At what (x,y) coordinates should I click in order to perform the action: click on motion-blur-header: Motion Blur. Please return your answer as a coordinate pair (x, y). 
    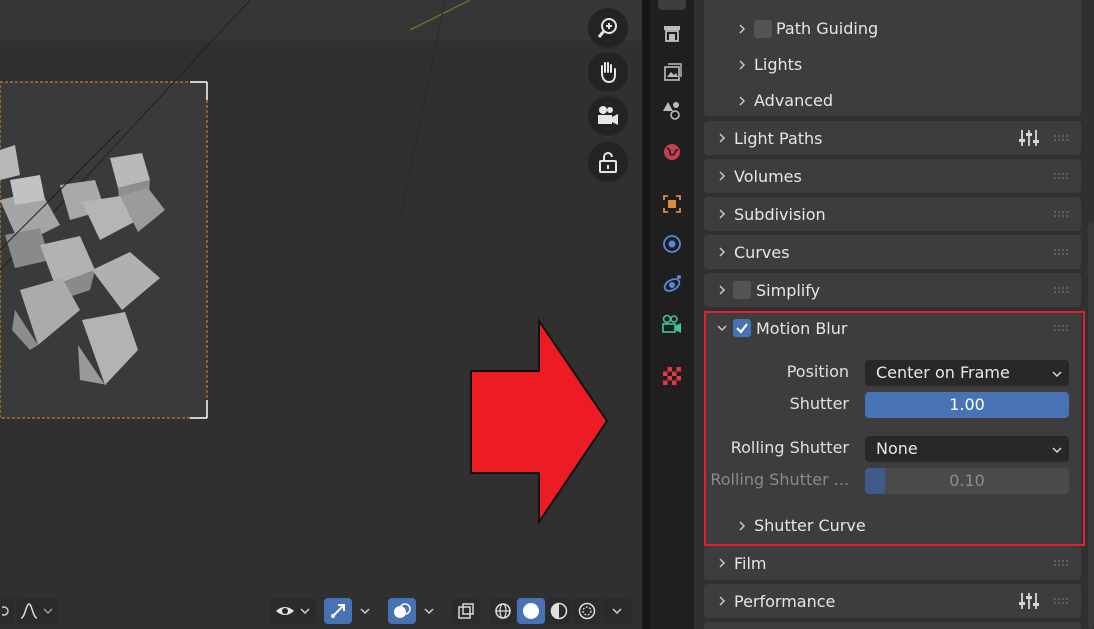
    Looking at the image, I should click on (892, 328).